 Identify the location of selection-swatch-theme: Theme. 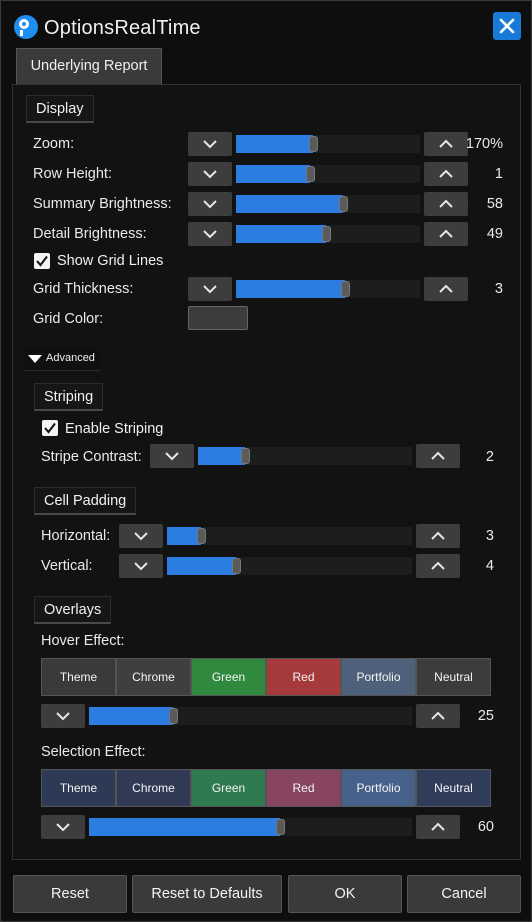
(78, 788).